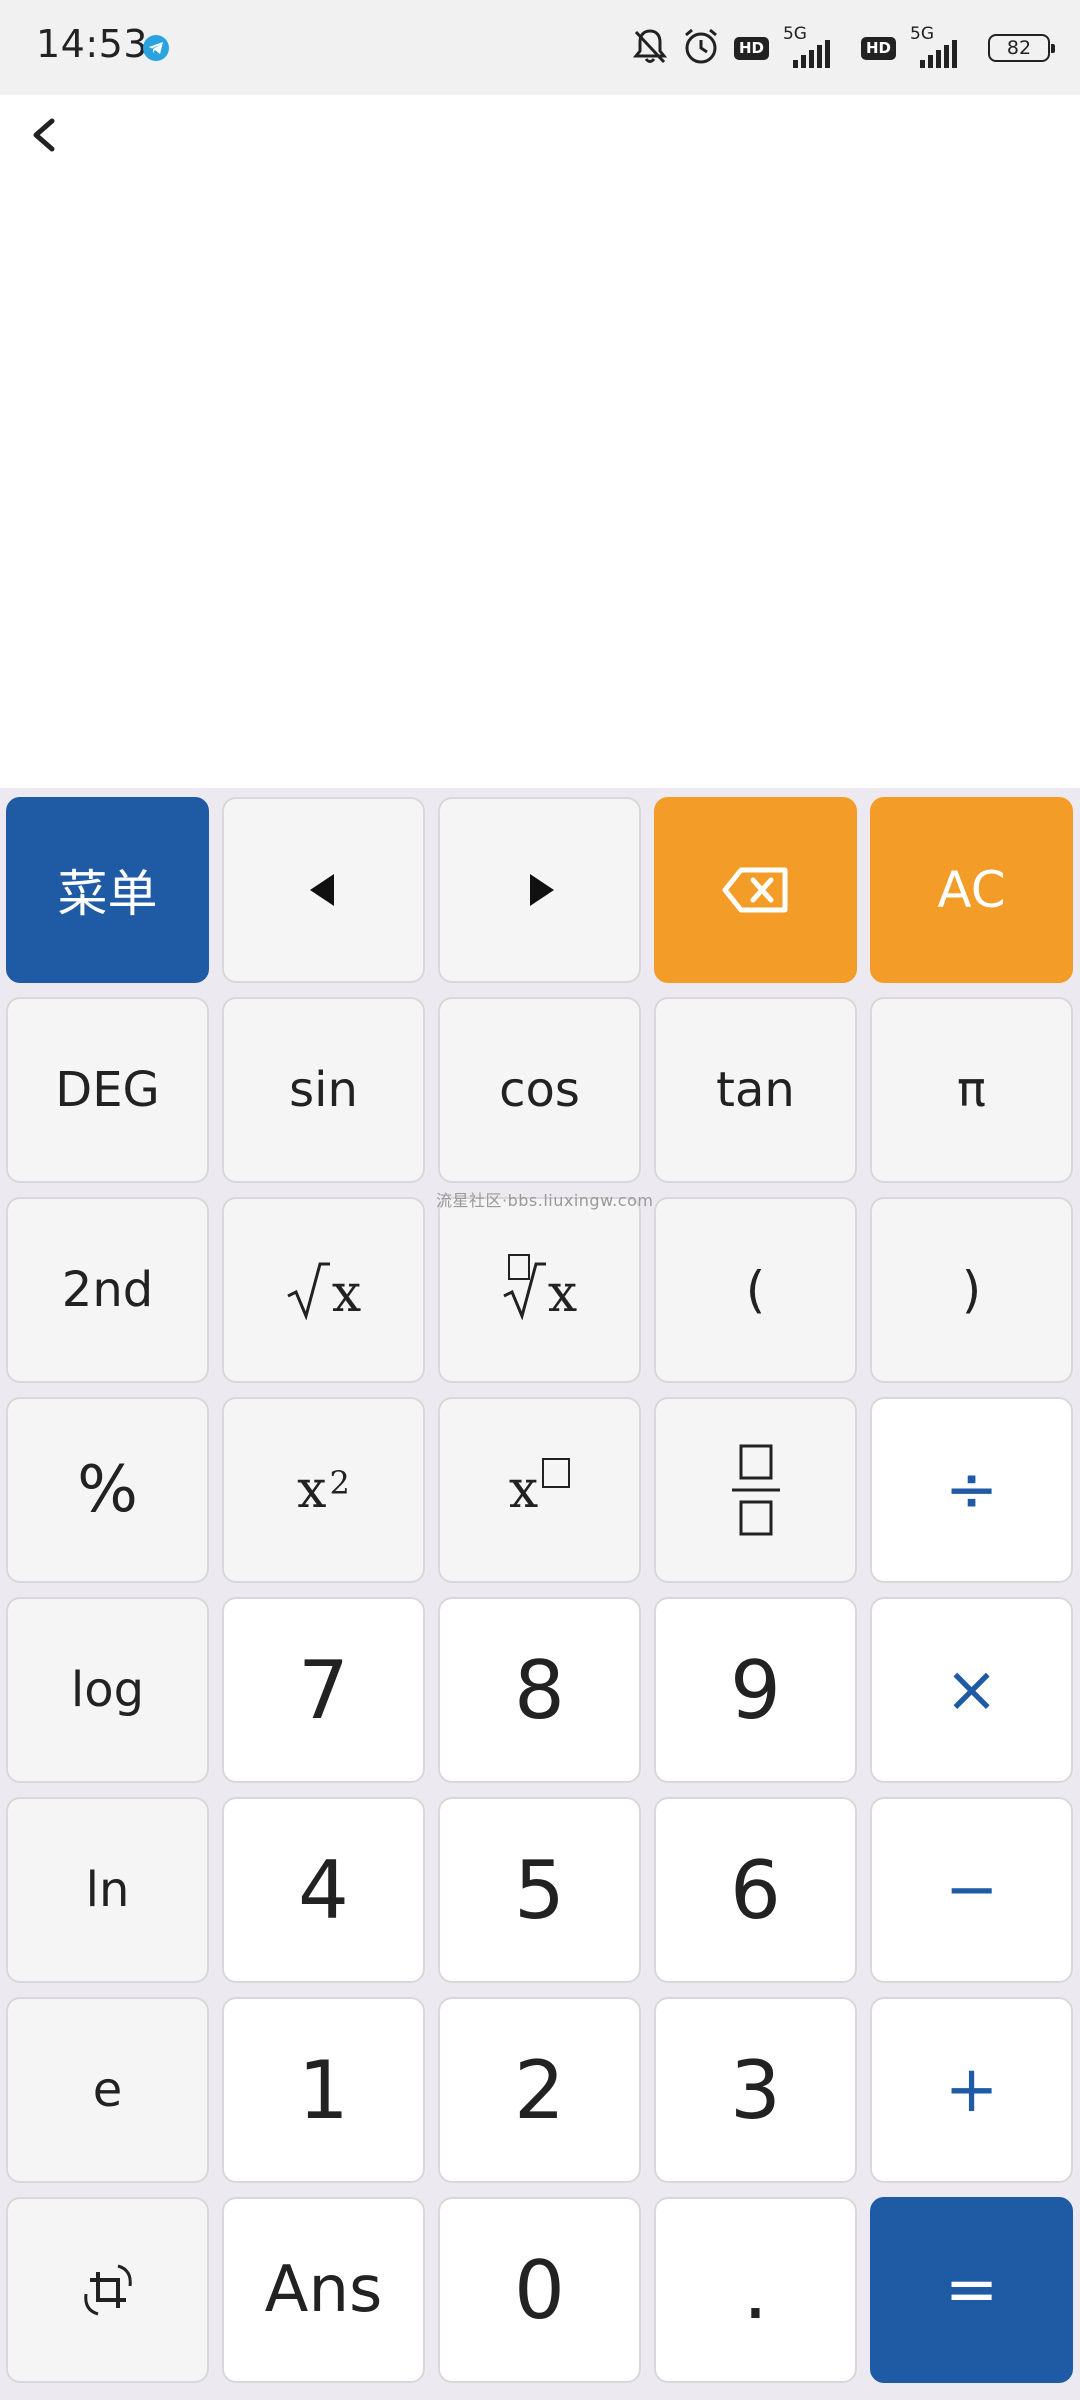 This screenshot has width=1080, height=2400. Describe the element at coordinates (92, 44) in the screenshot. I see `status-time: 14:53` at that location.